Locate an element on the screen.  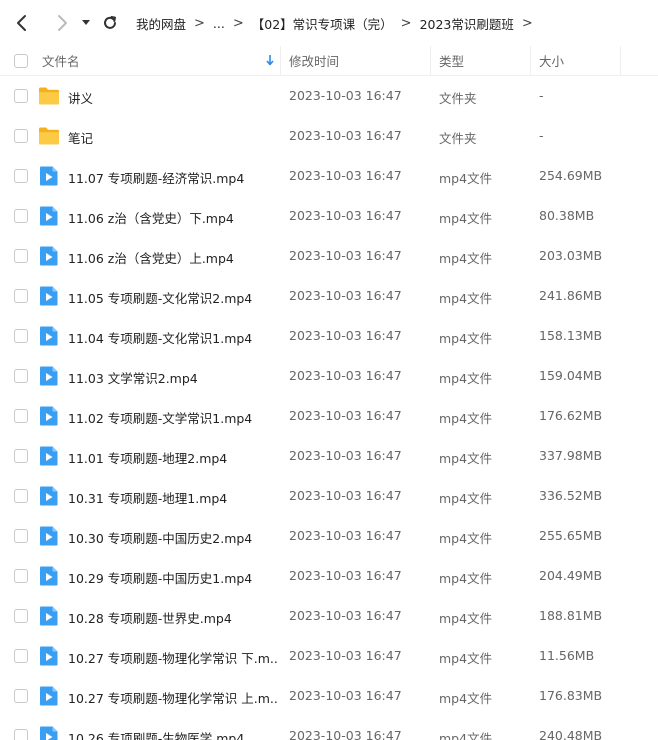
breadcrumb-item-course: 【02】常识专项课（完） is located at coordinates (322, 23).